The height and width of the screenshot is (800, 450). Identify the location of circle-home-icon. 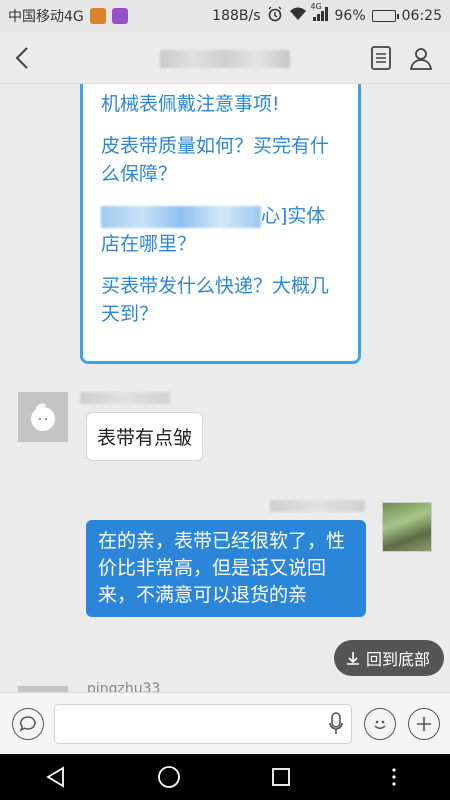
(168, 777).